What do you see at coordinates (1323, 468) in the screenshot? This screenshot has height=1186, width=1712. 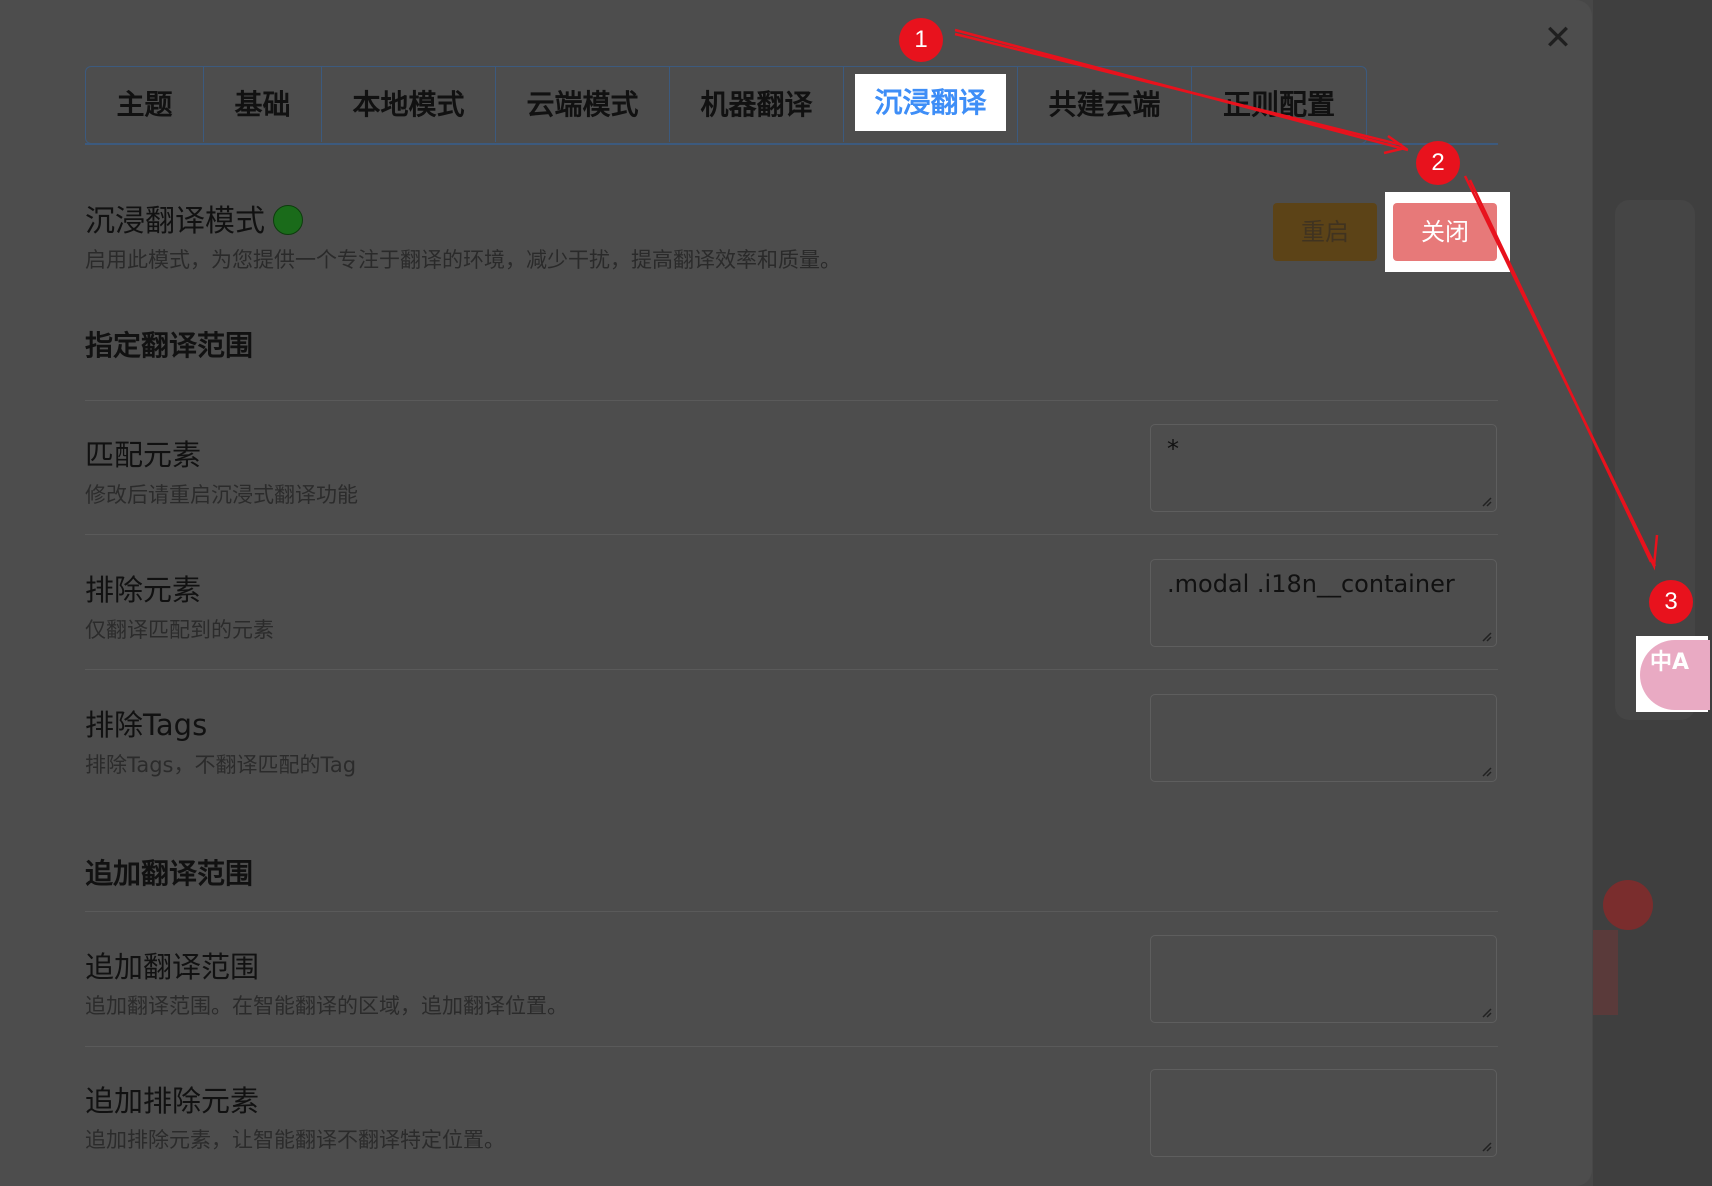 I see `match-elements-textarea: *` at bounding box center [1323, 468].